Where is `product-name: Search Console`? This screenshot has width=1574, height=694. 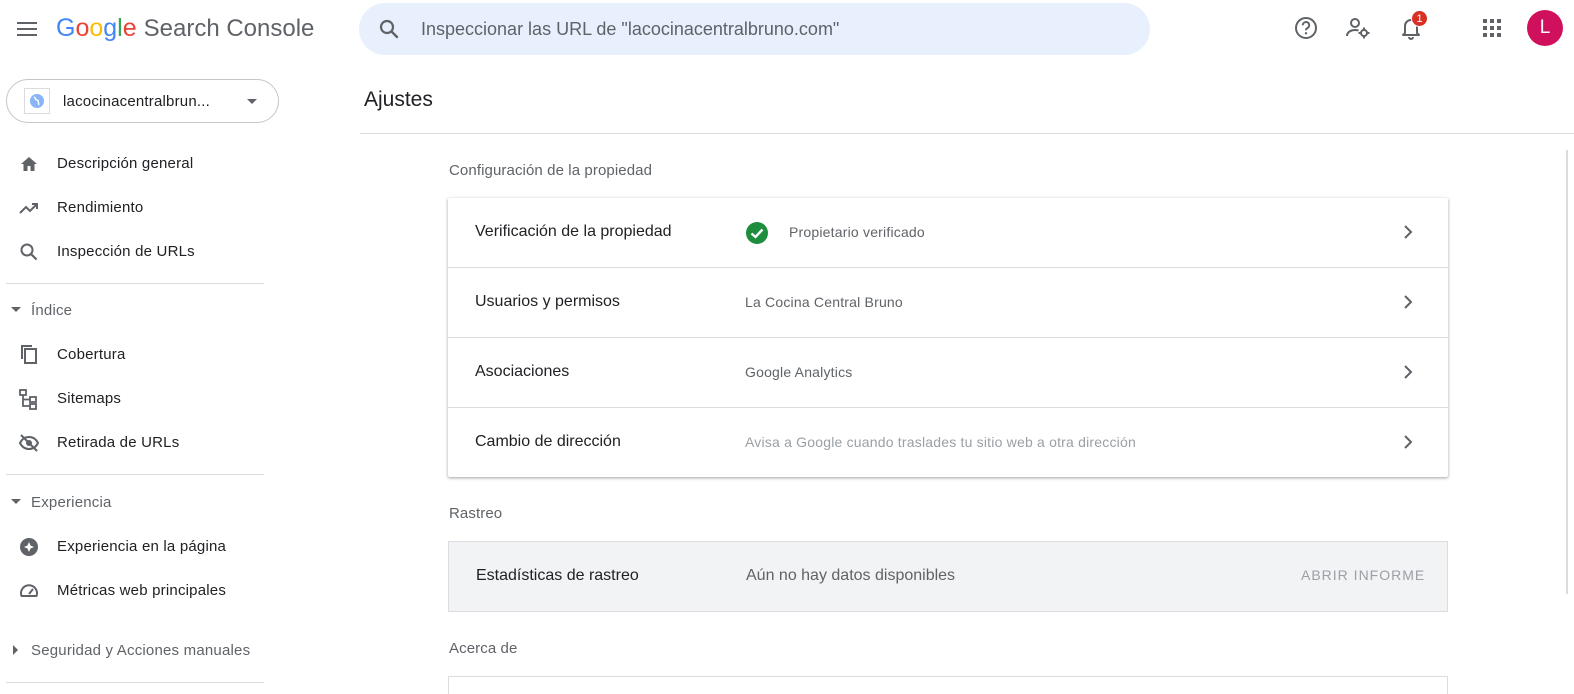 product-name: Search Console is located at coordinates (229, 28).